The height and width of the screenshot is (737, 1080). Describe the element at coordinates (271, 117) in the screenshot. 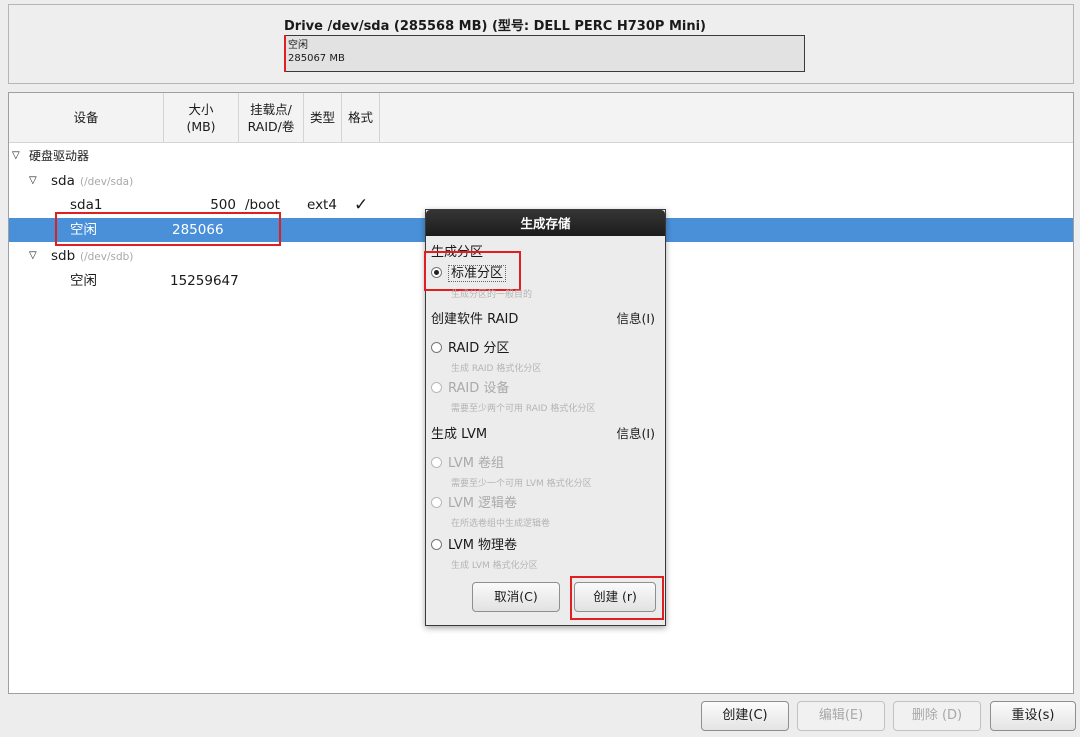

I see `header-mount: 挂载点/ RAID/卷` at that location.